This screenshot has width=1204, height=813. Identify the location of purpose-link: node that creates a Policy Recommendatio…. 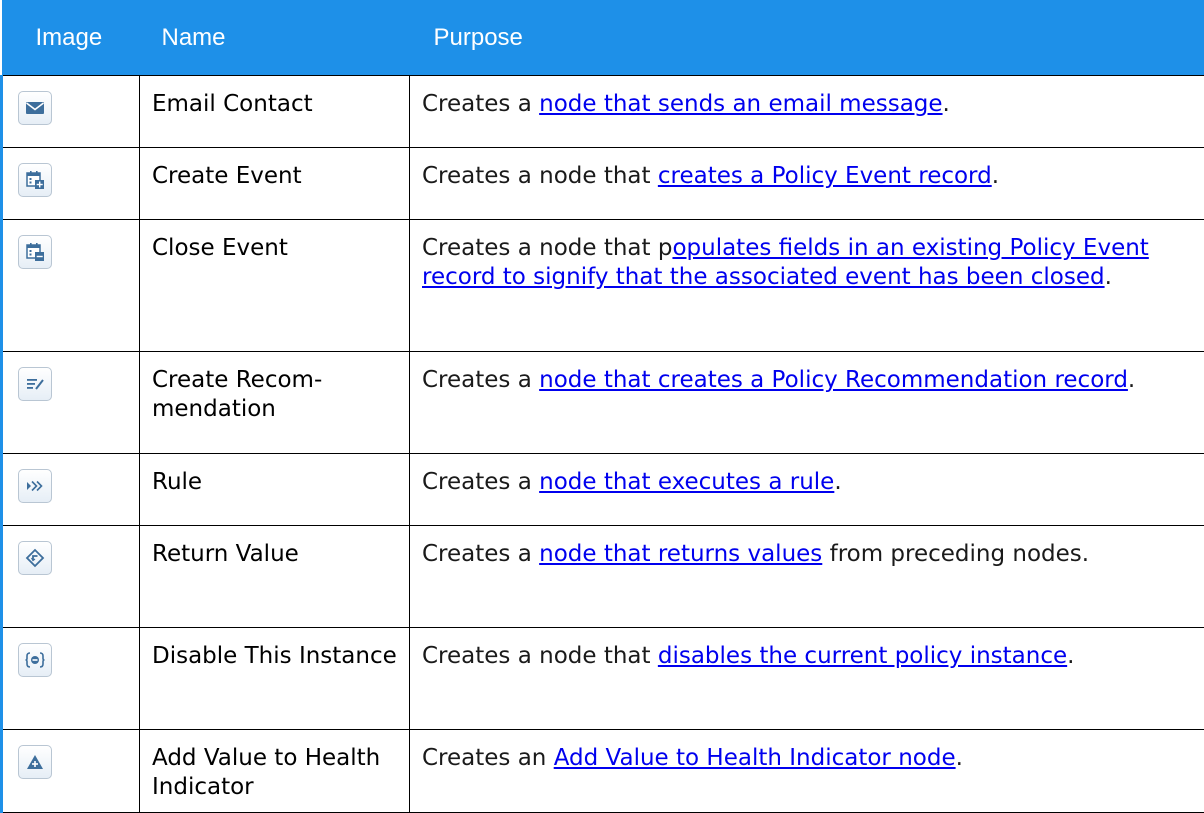
(833, 380).